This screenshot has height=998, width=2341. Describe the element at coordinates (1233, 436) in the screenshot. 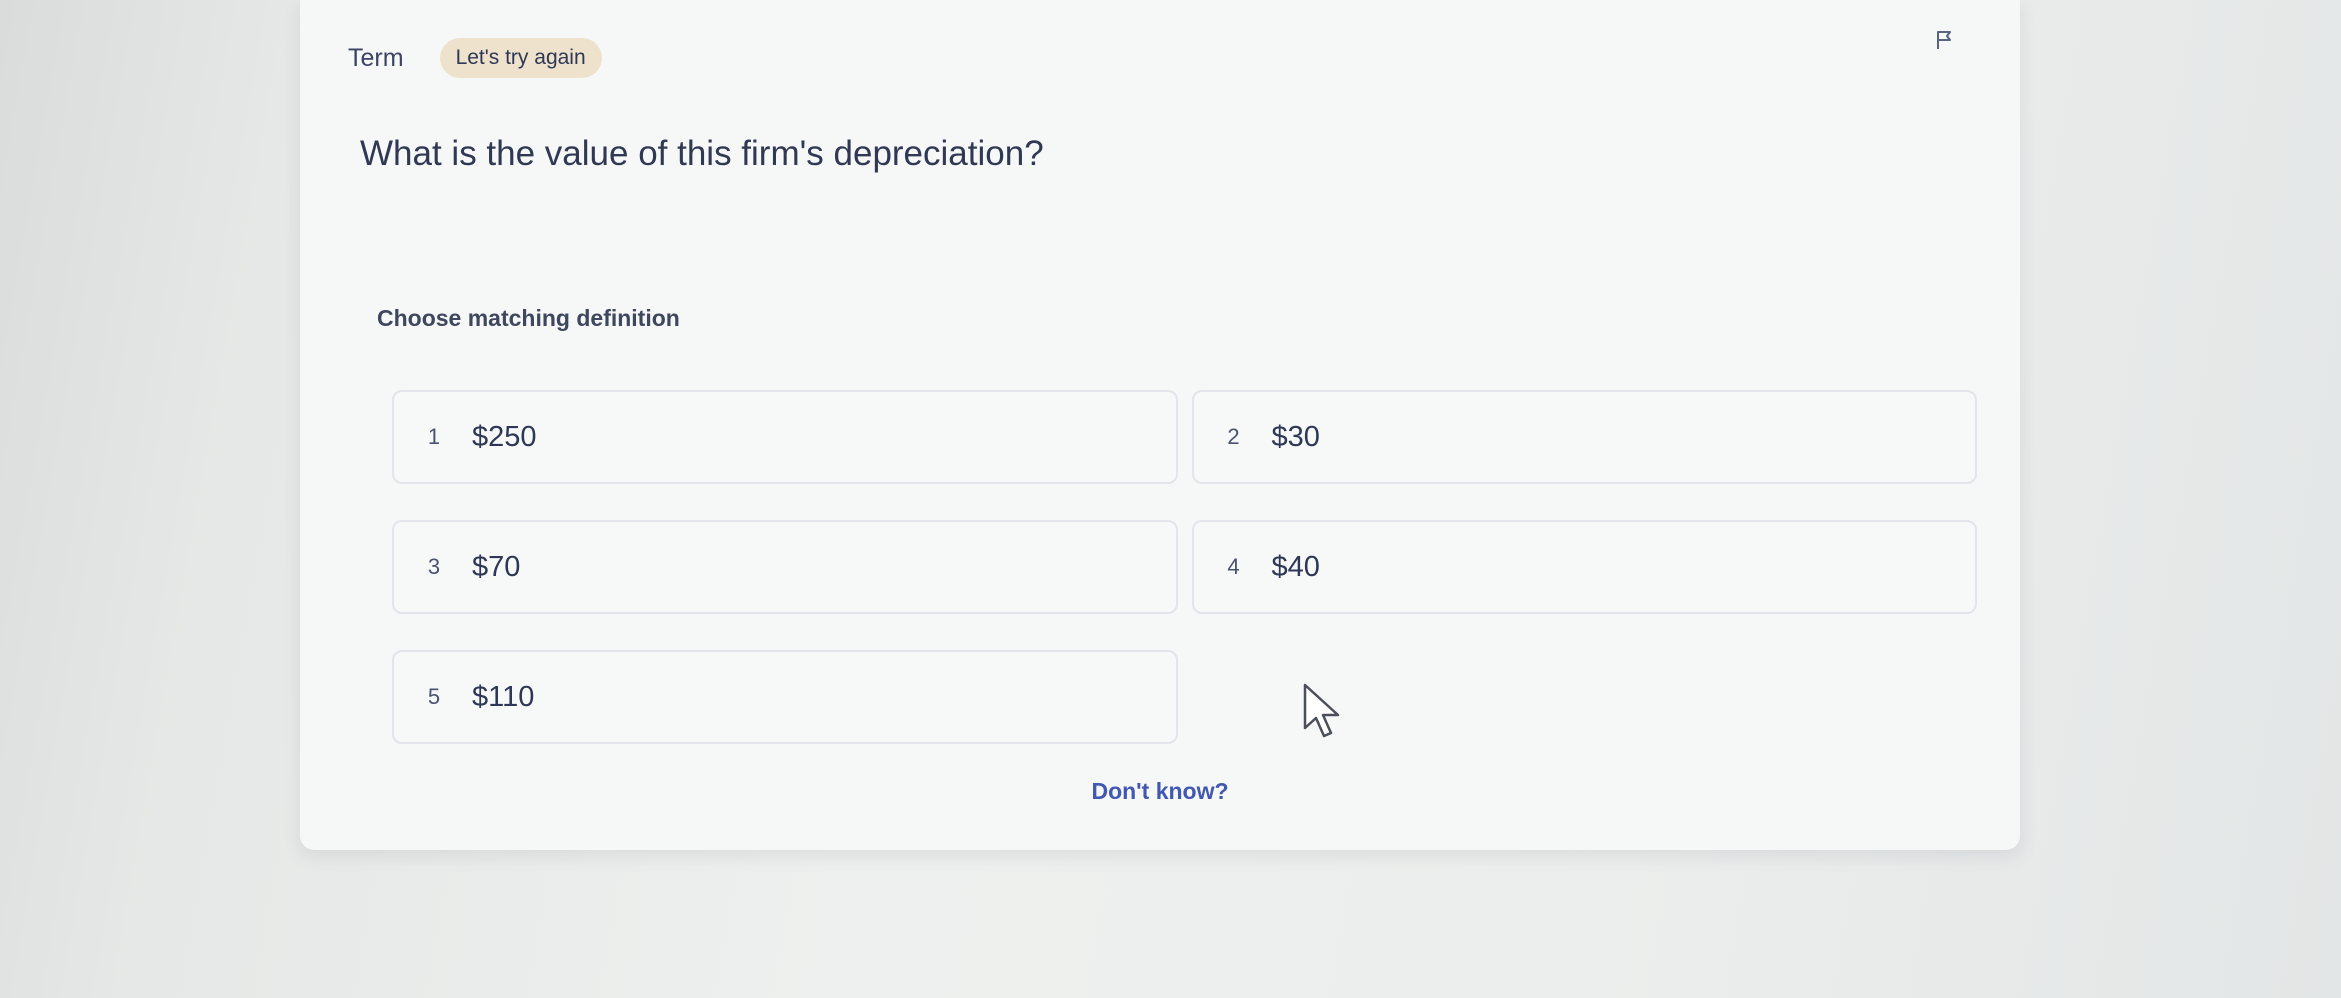

I see `option-number: 2` at that location.